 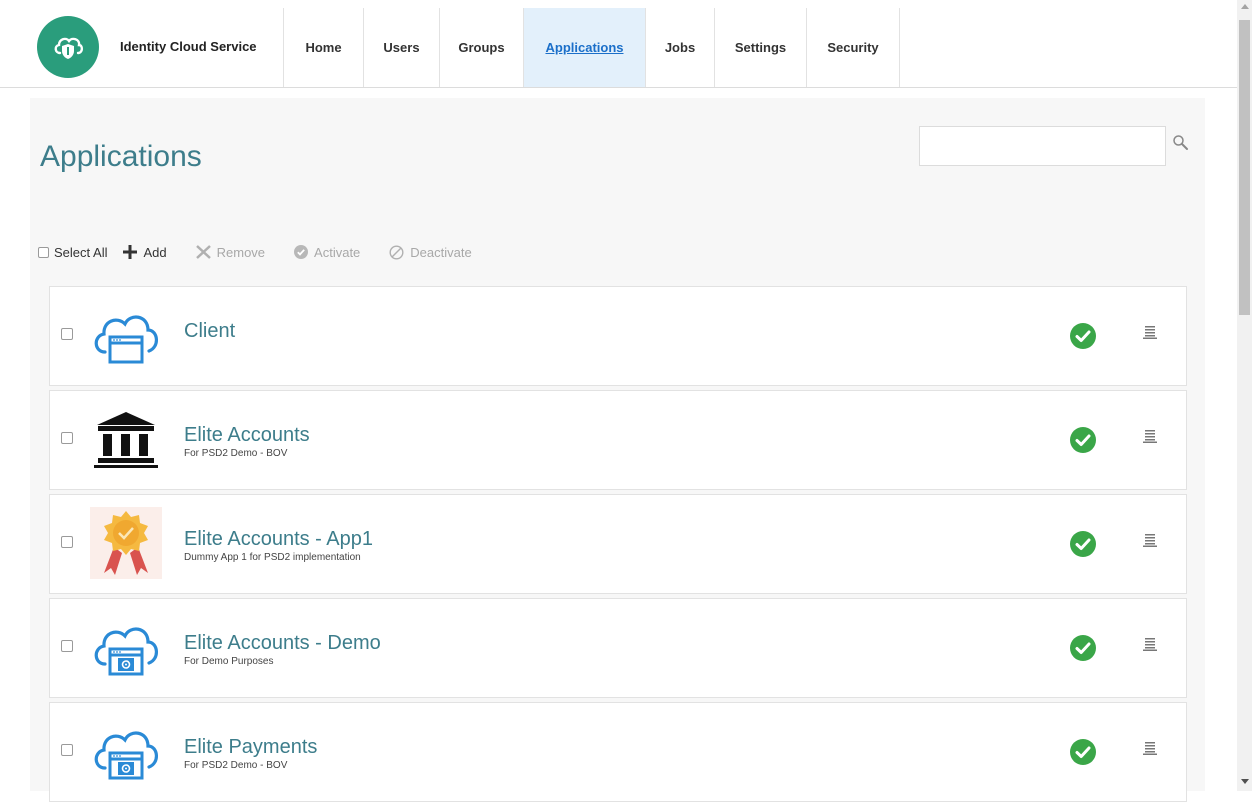 I want to click on deactivate-button: Deactivate, so click(x=430, y=252).